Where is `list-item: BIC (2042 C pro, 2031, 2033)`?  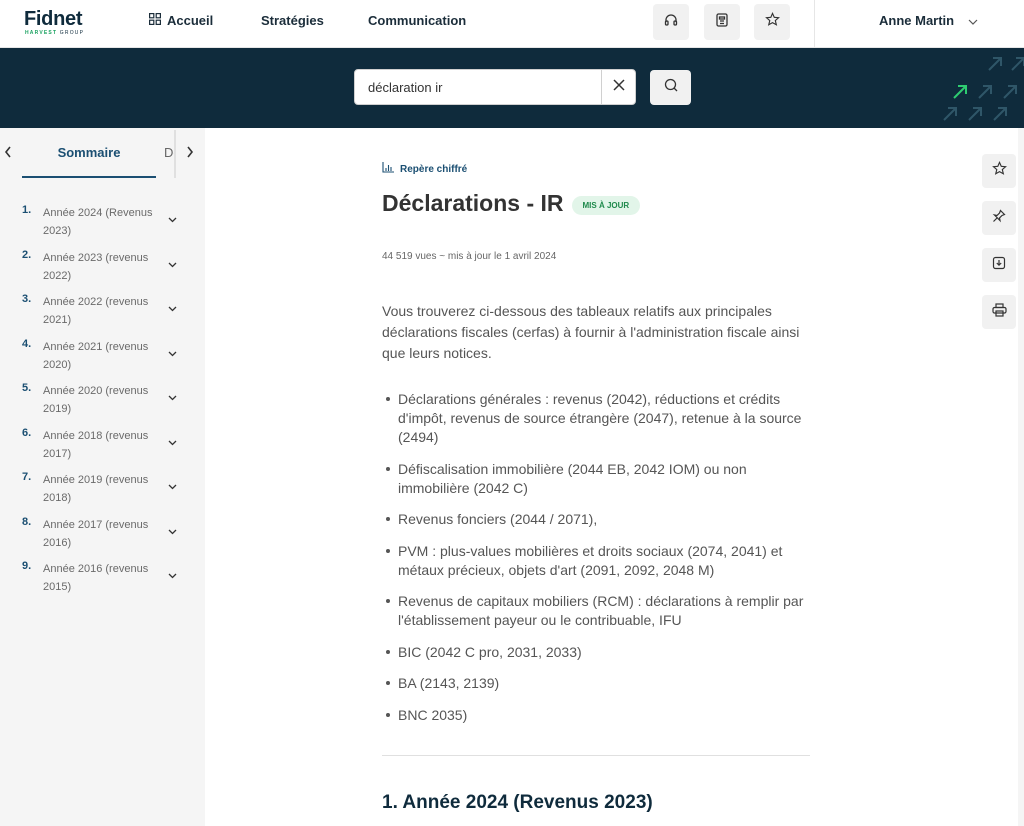
list-item: BIC (2042 C pro, 2031, 2033) is located at coordinates (596, 652).